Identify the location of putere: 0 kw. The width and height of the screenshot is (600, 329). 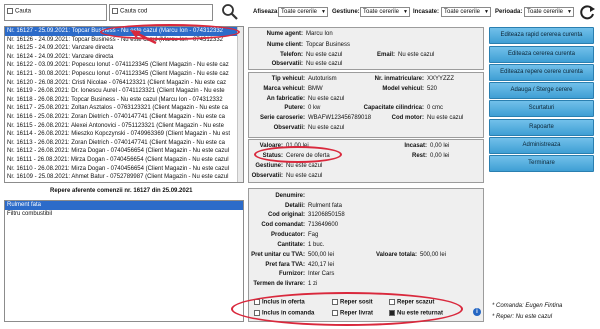
(314, 108).